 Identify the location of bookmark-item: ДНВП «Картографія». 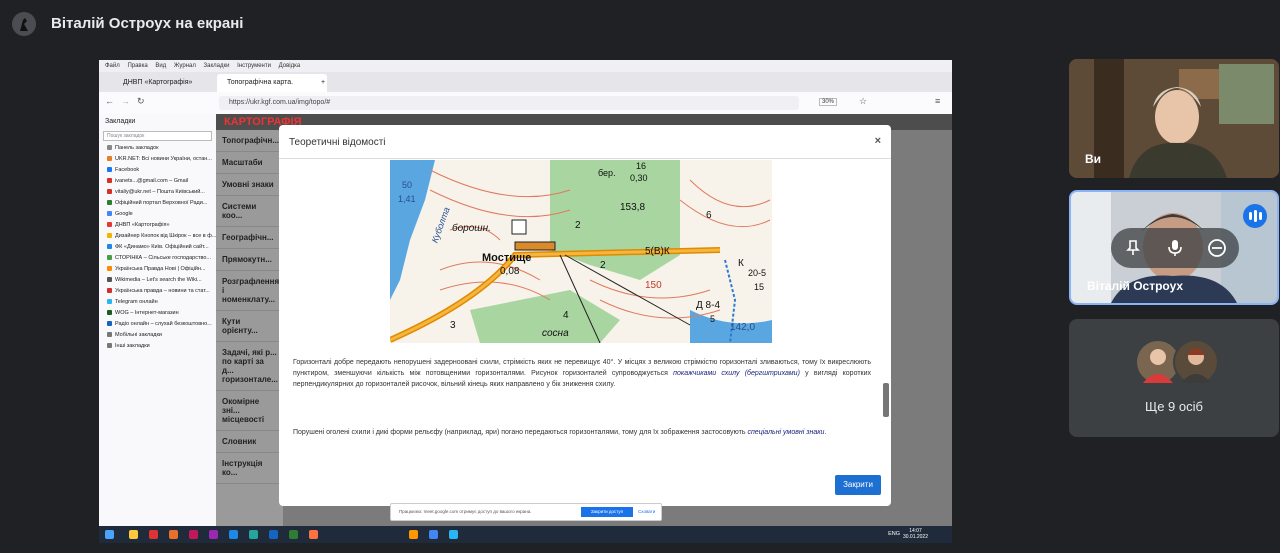
(157, 225).